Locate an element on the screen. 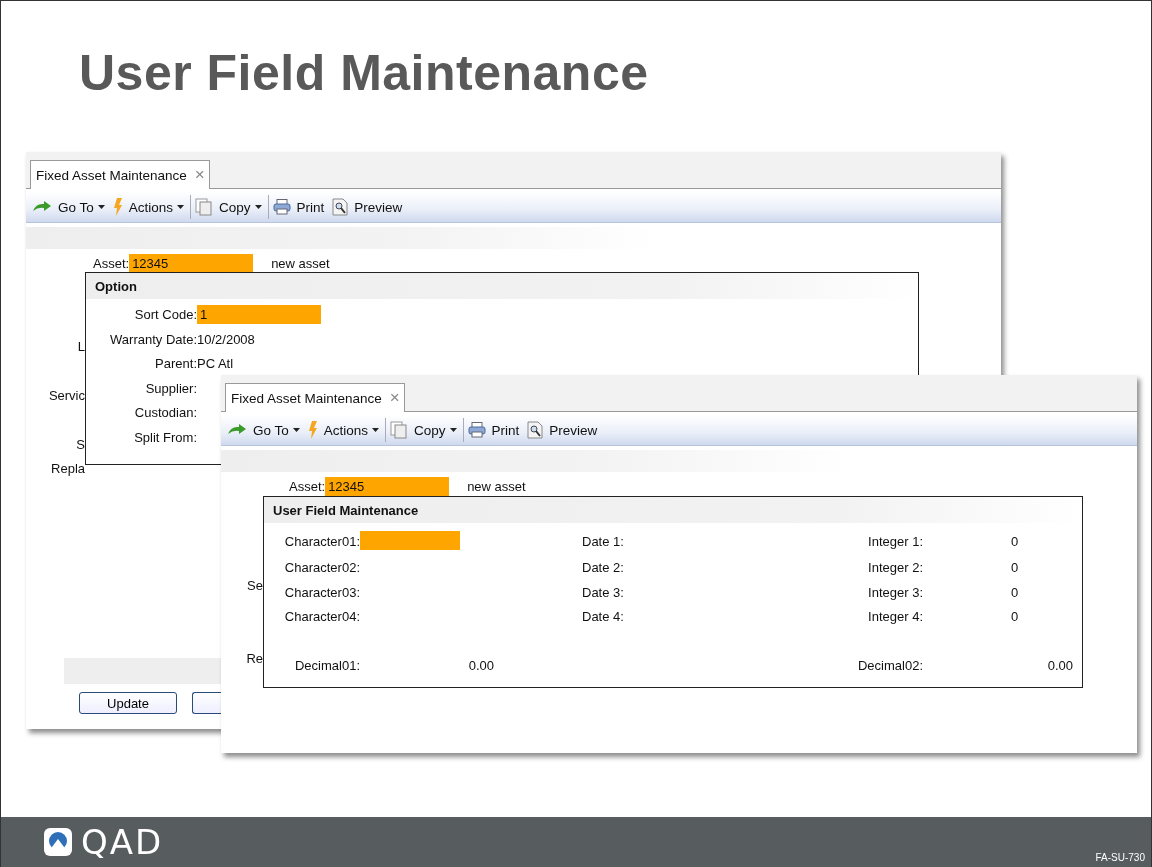  field-label: Warranty Date: is located at coordinates (153, 339).